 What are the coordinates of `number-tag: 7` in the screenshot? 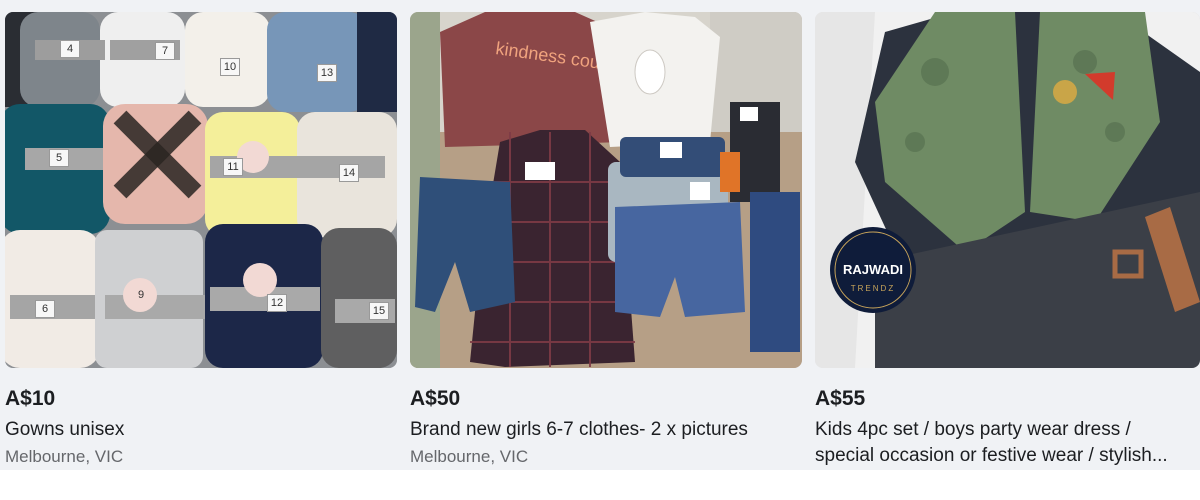 It's located at (165, 51).